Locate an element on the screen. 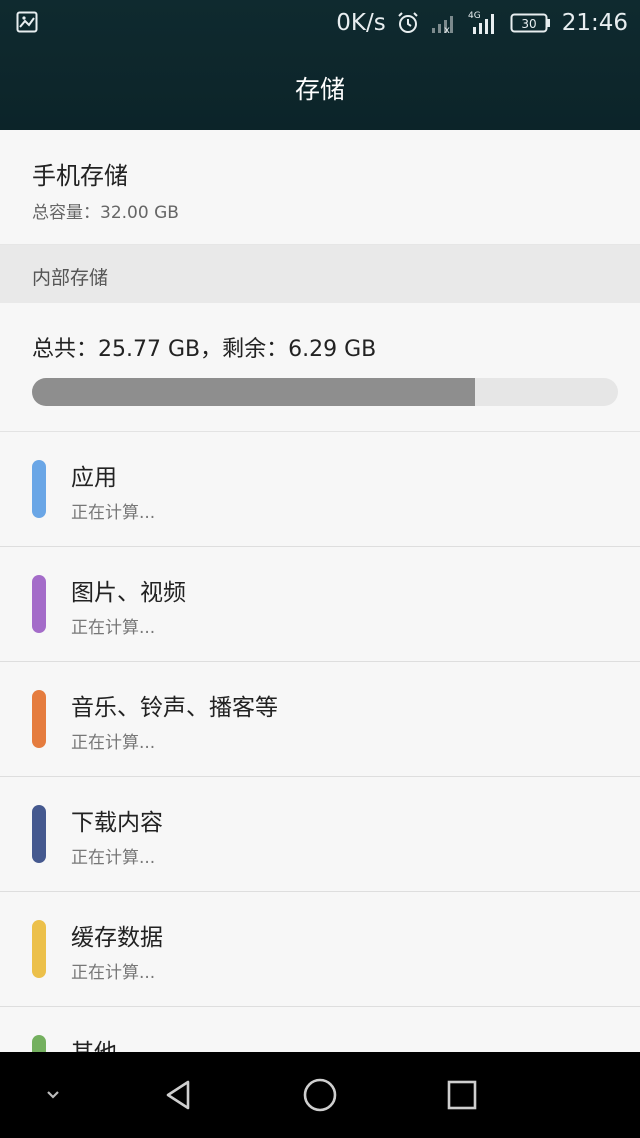  home-icon is located at coordinates (320, 1095).